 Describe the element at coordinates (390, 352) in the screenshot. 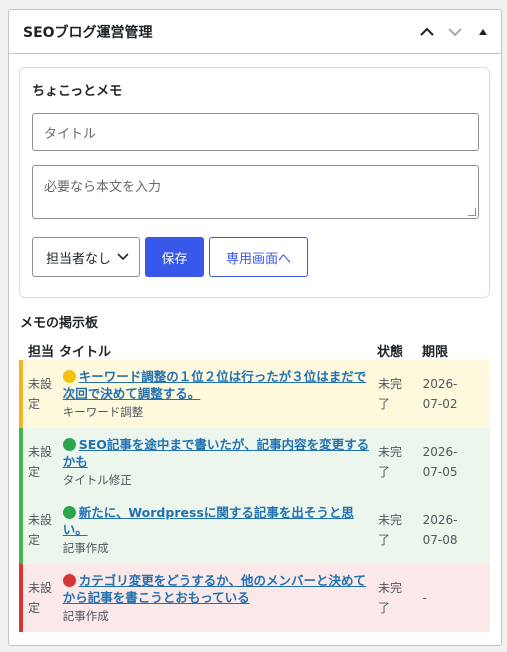

I see `column-header-status: 状態` at that location.